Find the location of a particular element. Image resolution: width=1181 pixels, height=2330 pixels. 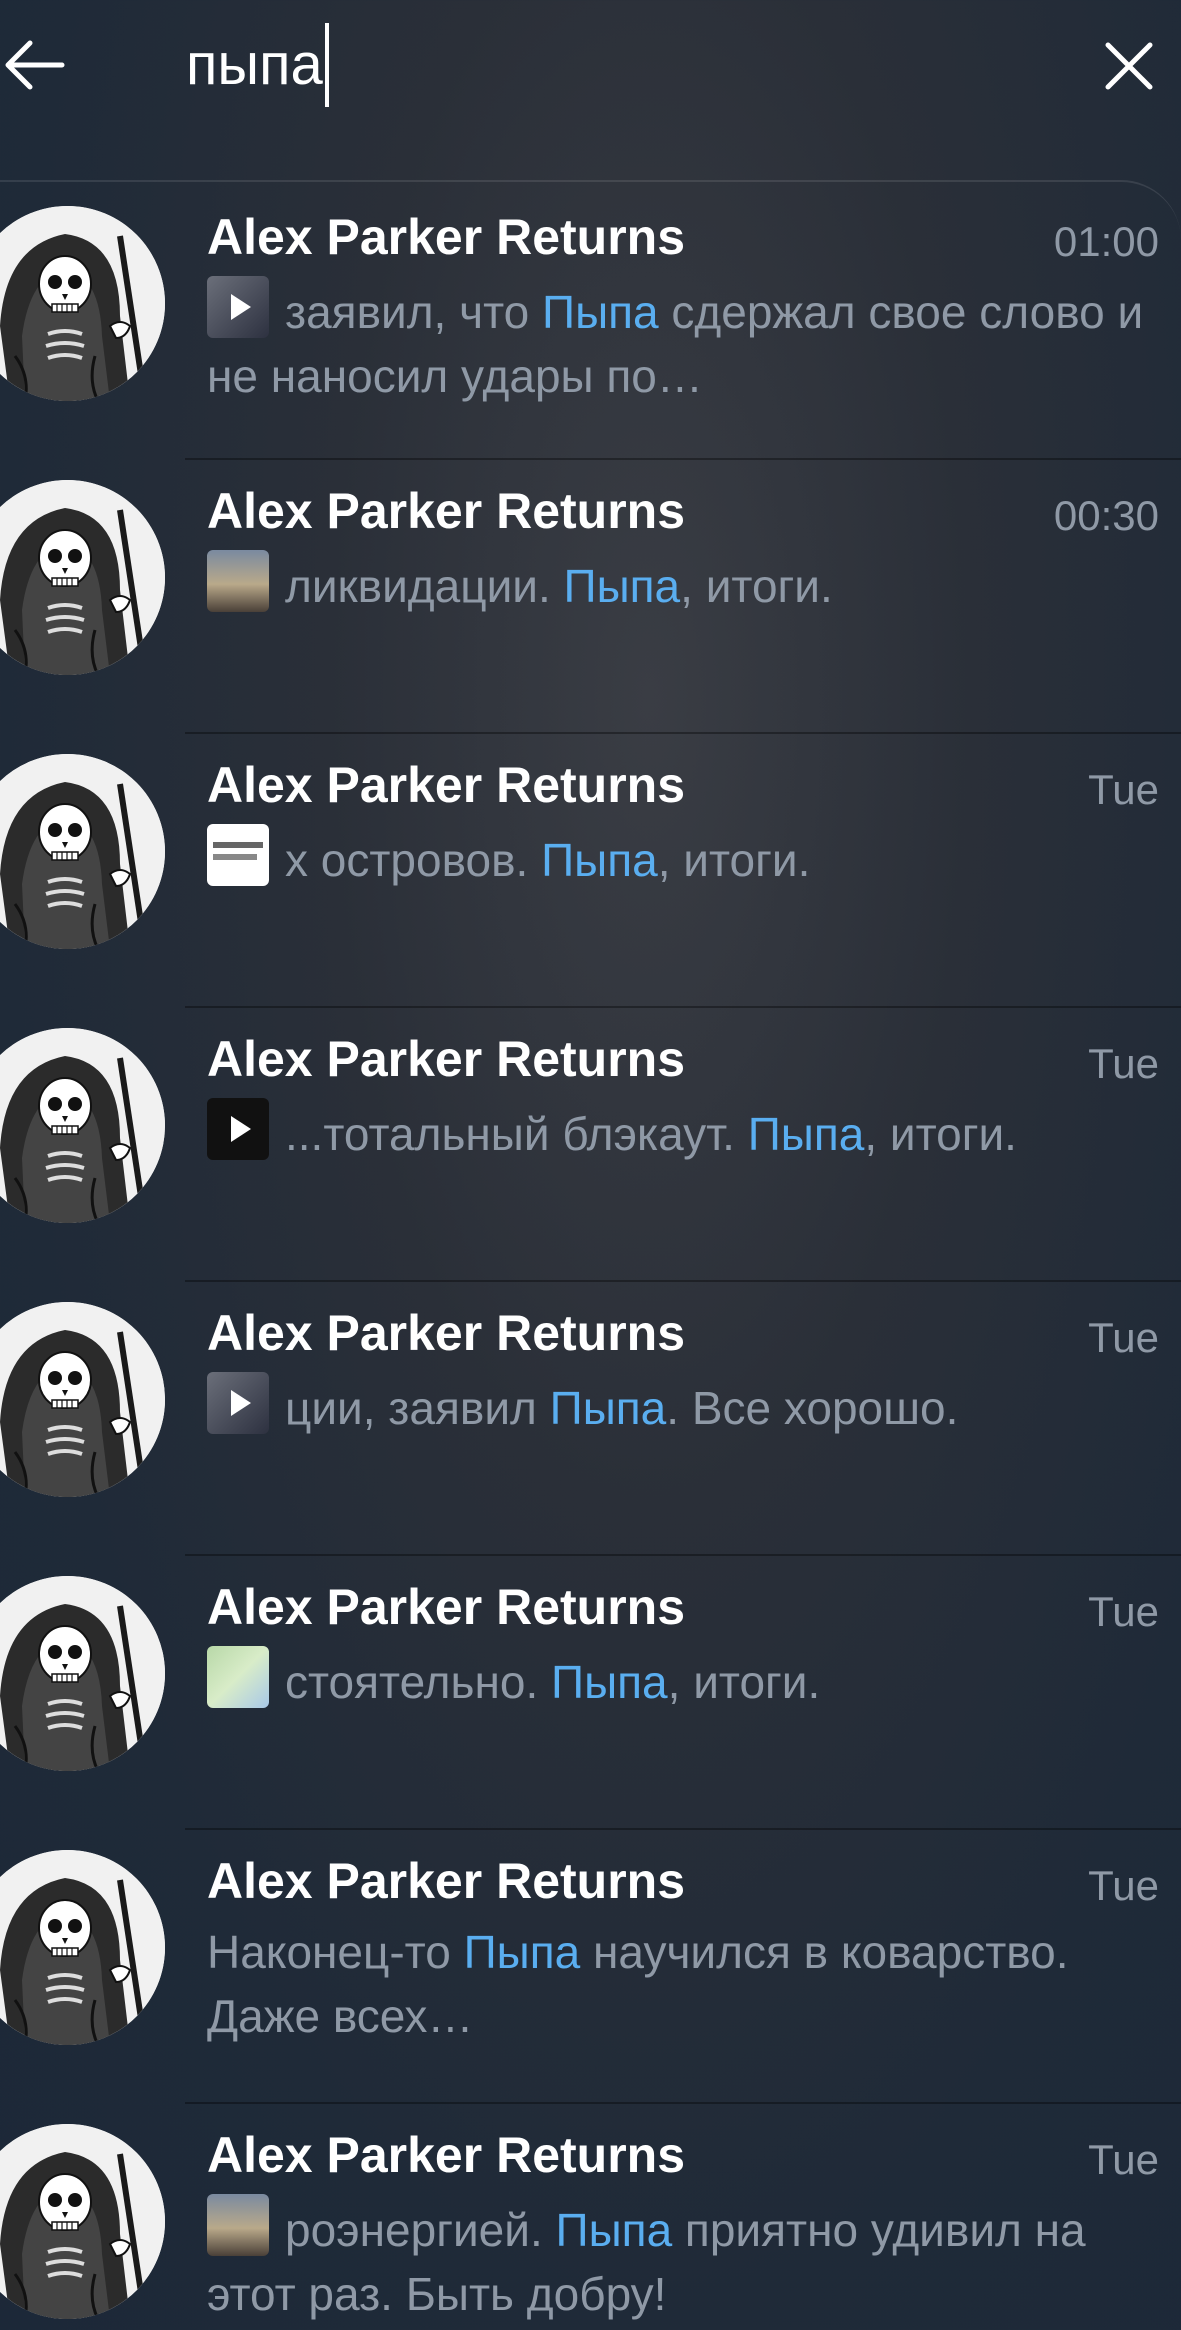

close-icon is located at coordinates (1129, 65).